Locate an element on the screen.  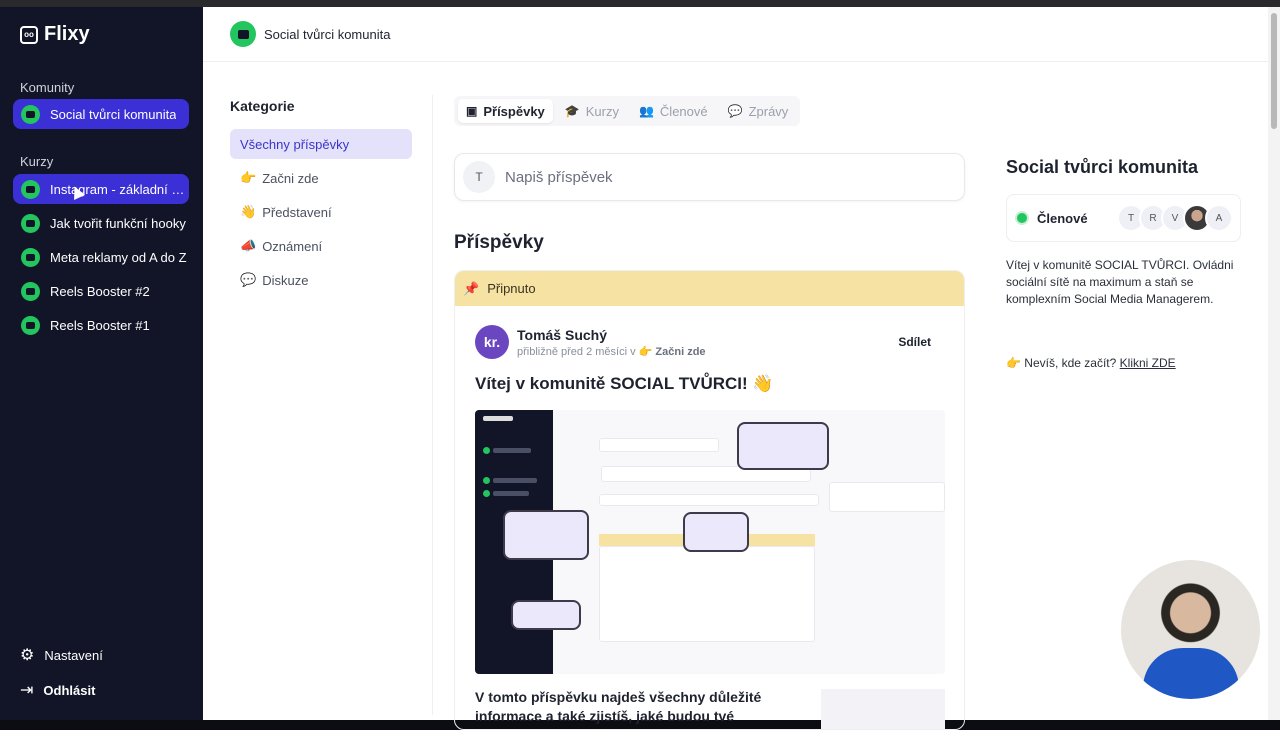
posts-icon: ▣ is located at coordinates (472, 111).